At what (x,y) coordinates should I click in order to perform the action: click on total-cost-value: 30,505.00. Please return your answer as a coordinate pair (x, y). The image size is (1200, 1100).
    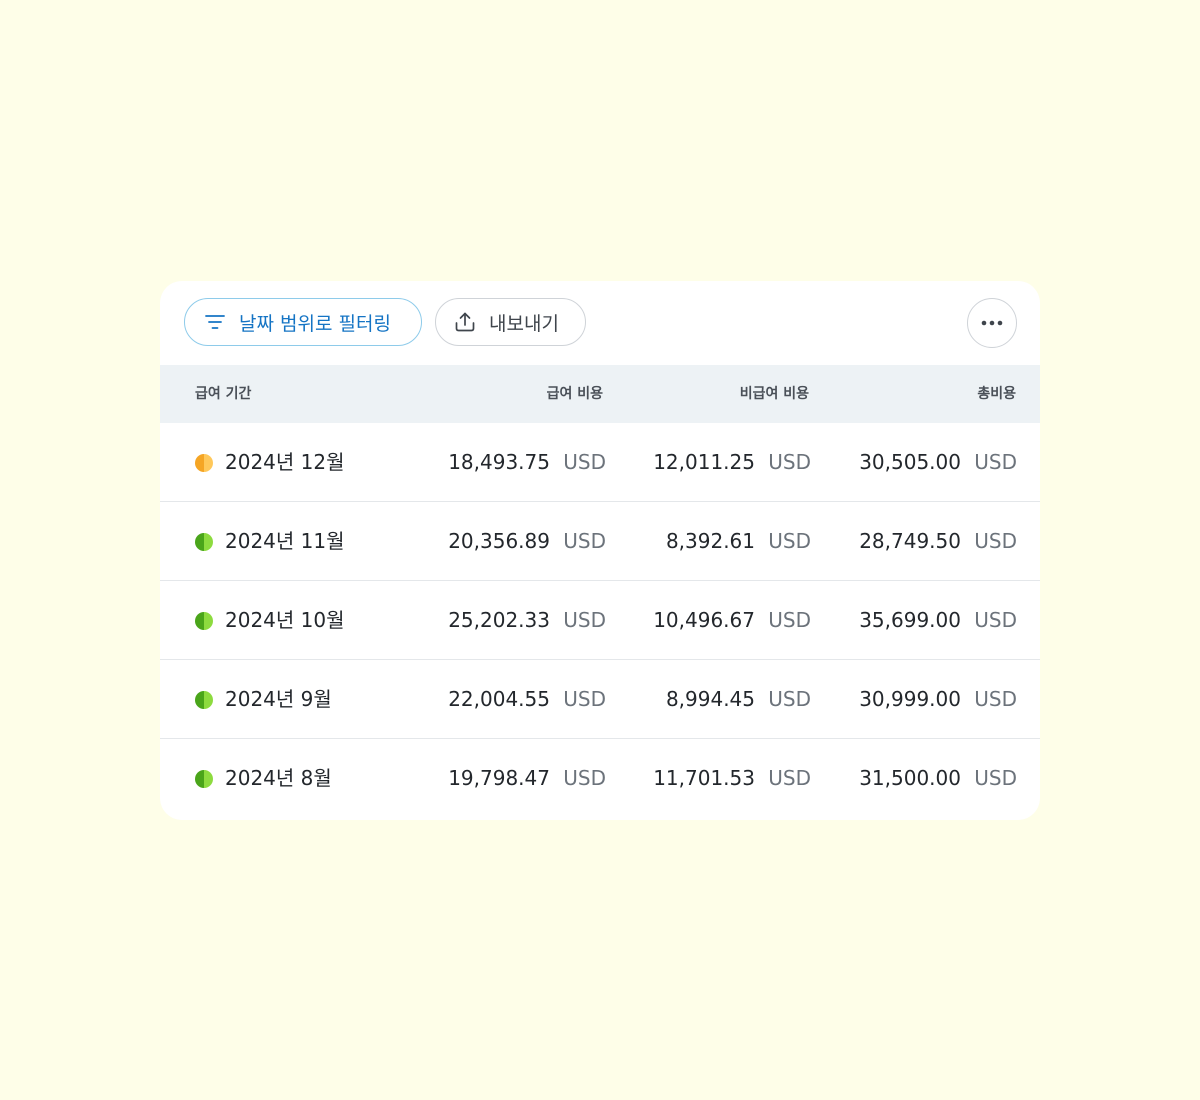
    Looking at the image, I should click on (910, 462).